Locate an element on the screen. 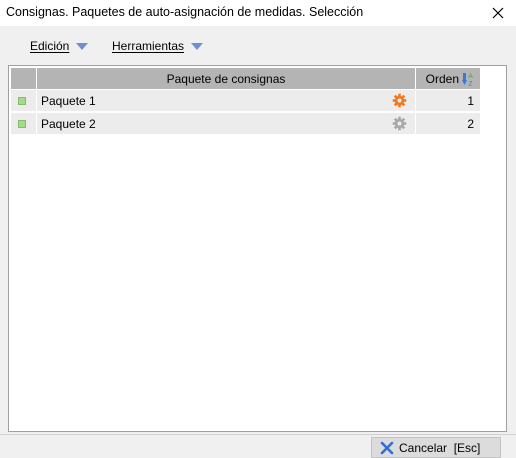 The image size is (516, 458). order-cell: 2 is located at coordinates (448, 123).